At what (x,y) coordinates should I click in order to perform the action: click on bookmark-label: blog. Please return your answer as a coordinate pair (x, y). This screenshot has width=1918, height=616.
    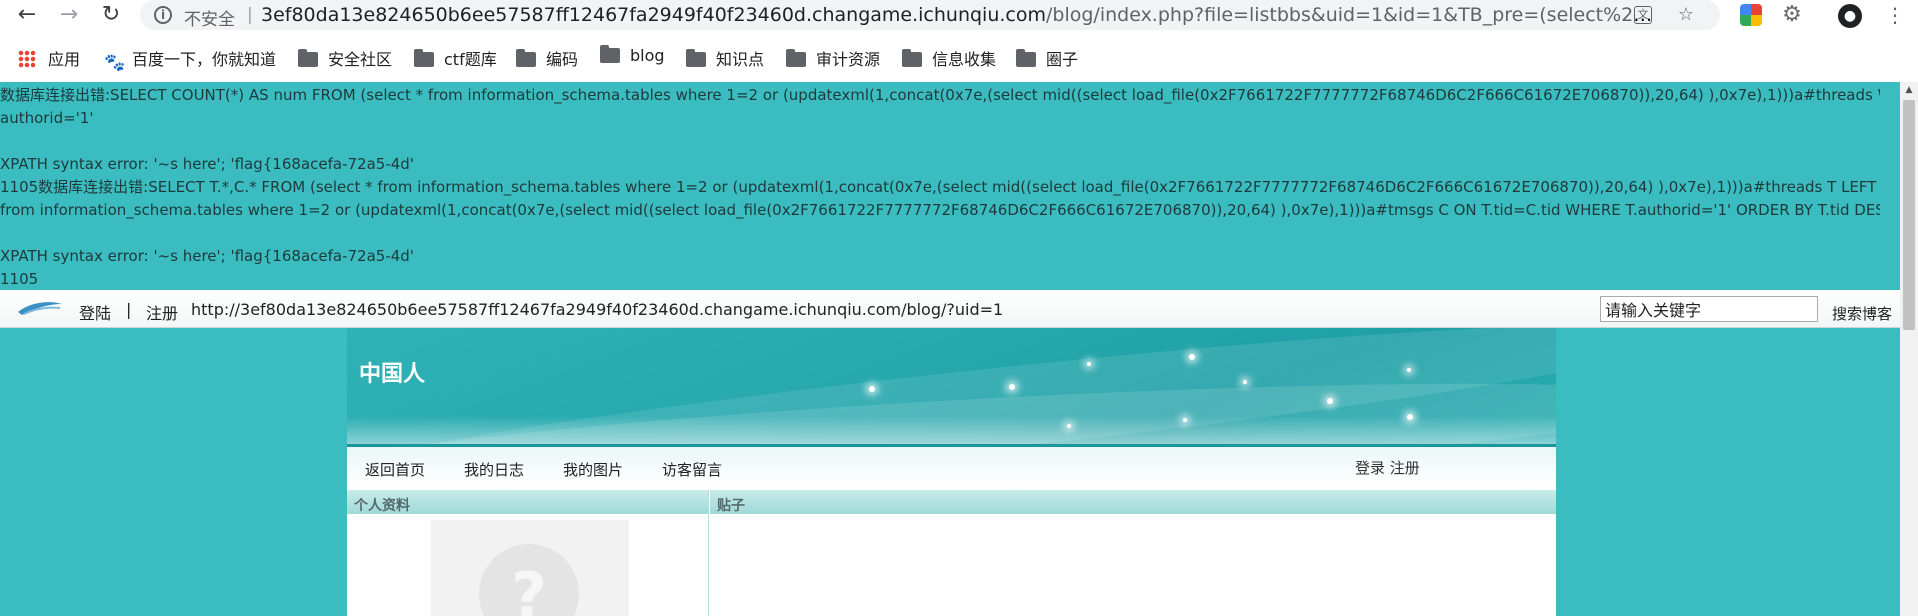
    Looking at the image, I should click on (647, 55).